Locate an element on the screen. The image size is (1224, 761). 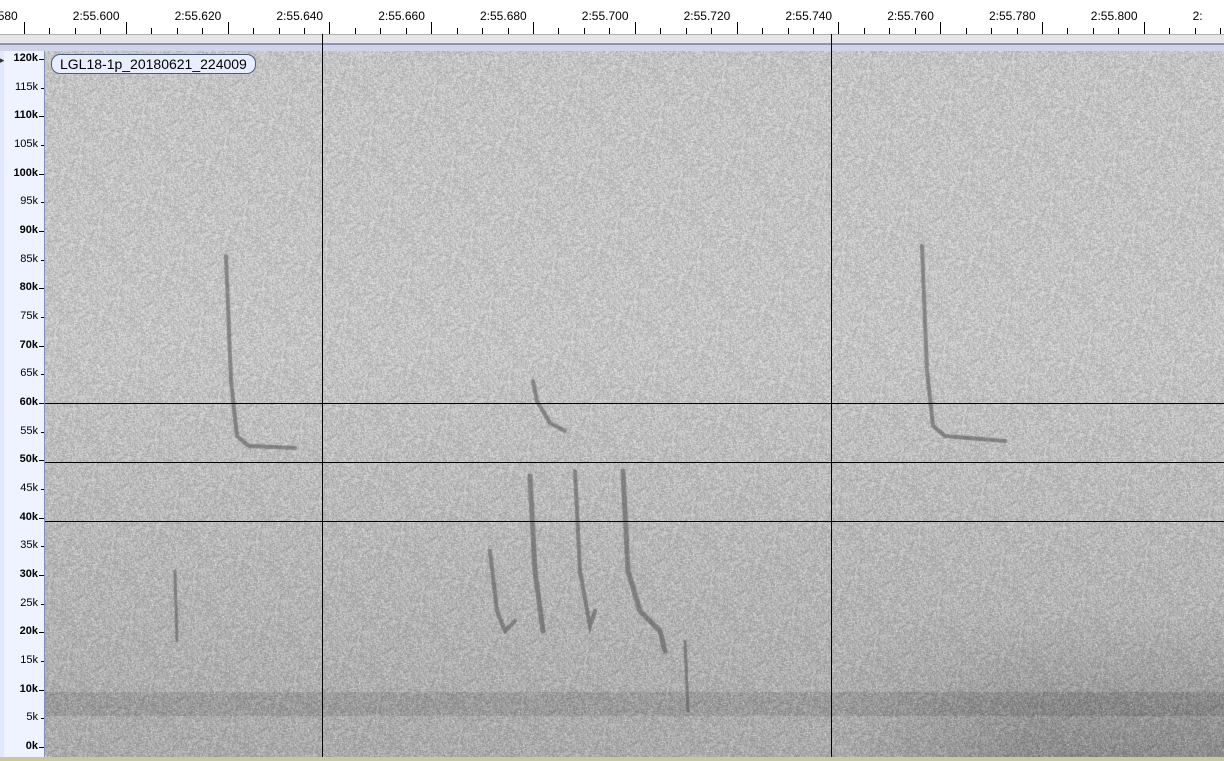
frequency-label: 75k is located at coordinates (29, 316).